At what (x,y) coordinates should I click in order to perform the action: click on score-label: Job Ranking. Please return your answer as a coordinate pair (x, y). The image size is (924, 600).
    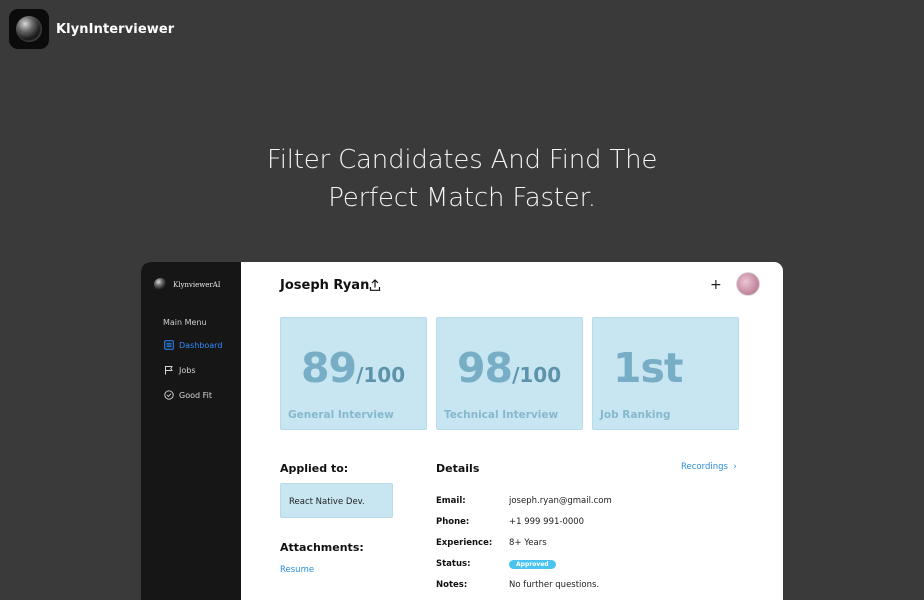
    Looking at the image, I should click on (635, 415).